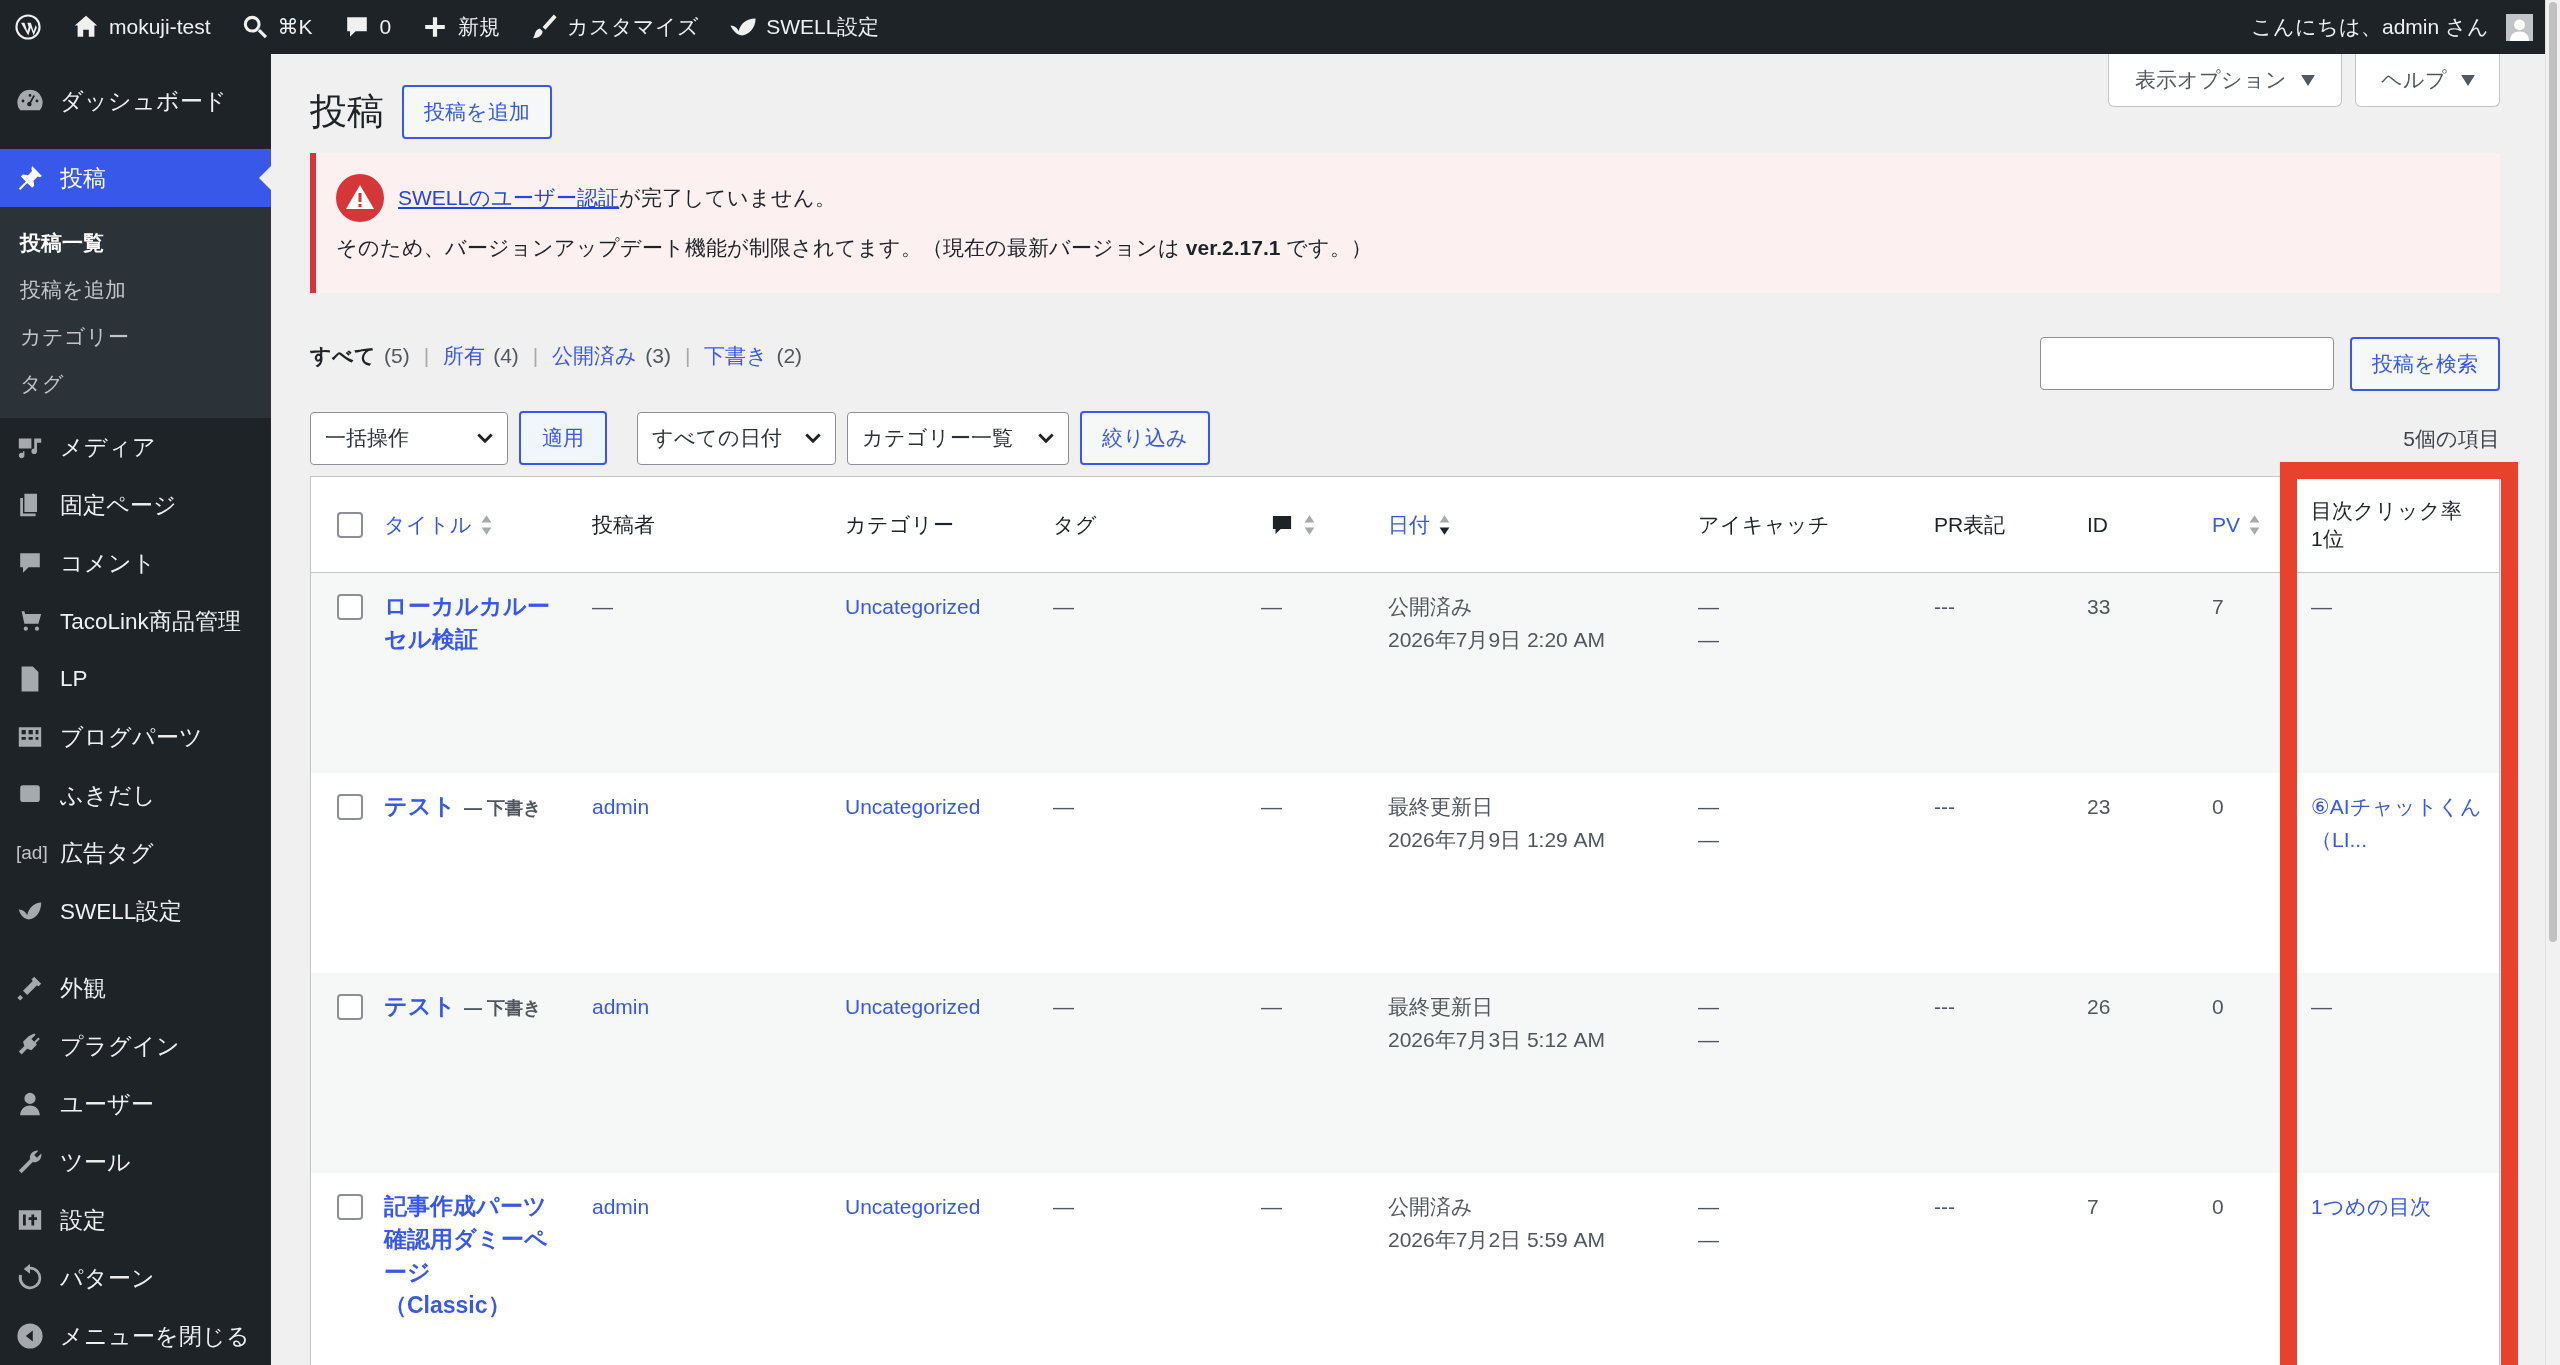 The width and height of the screenshot is (2560, 1365). Describe the element at coordinates (804, 27) in the screenshot. I see `admin-bar-link: SWELL設定` at that location.